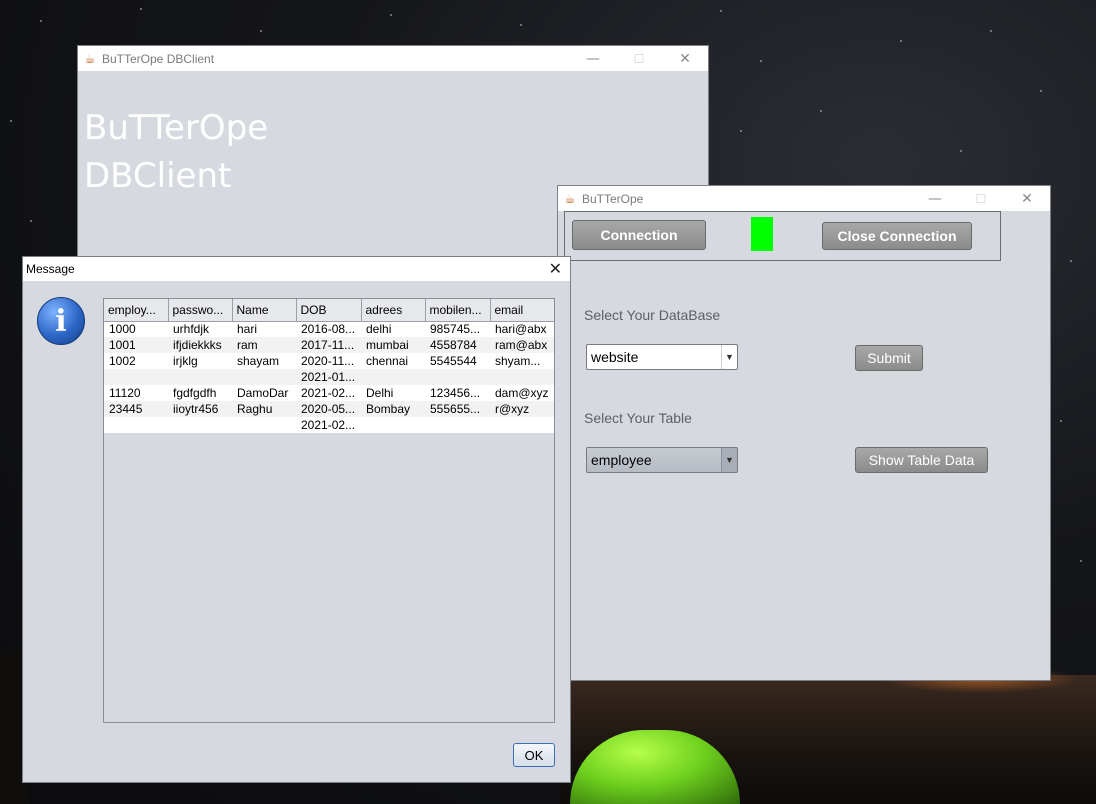  Describe the element at coordinates (393, 409) in the screenshot. I see `table-cell: Bombay` at that location.